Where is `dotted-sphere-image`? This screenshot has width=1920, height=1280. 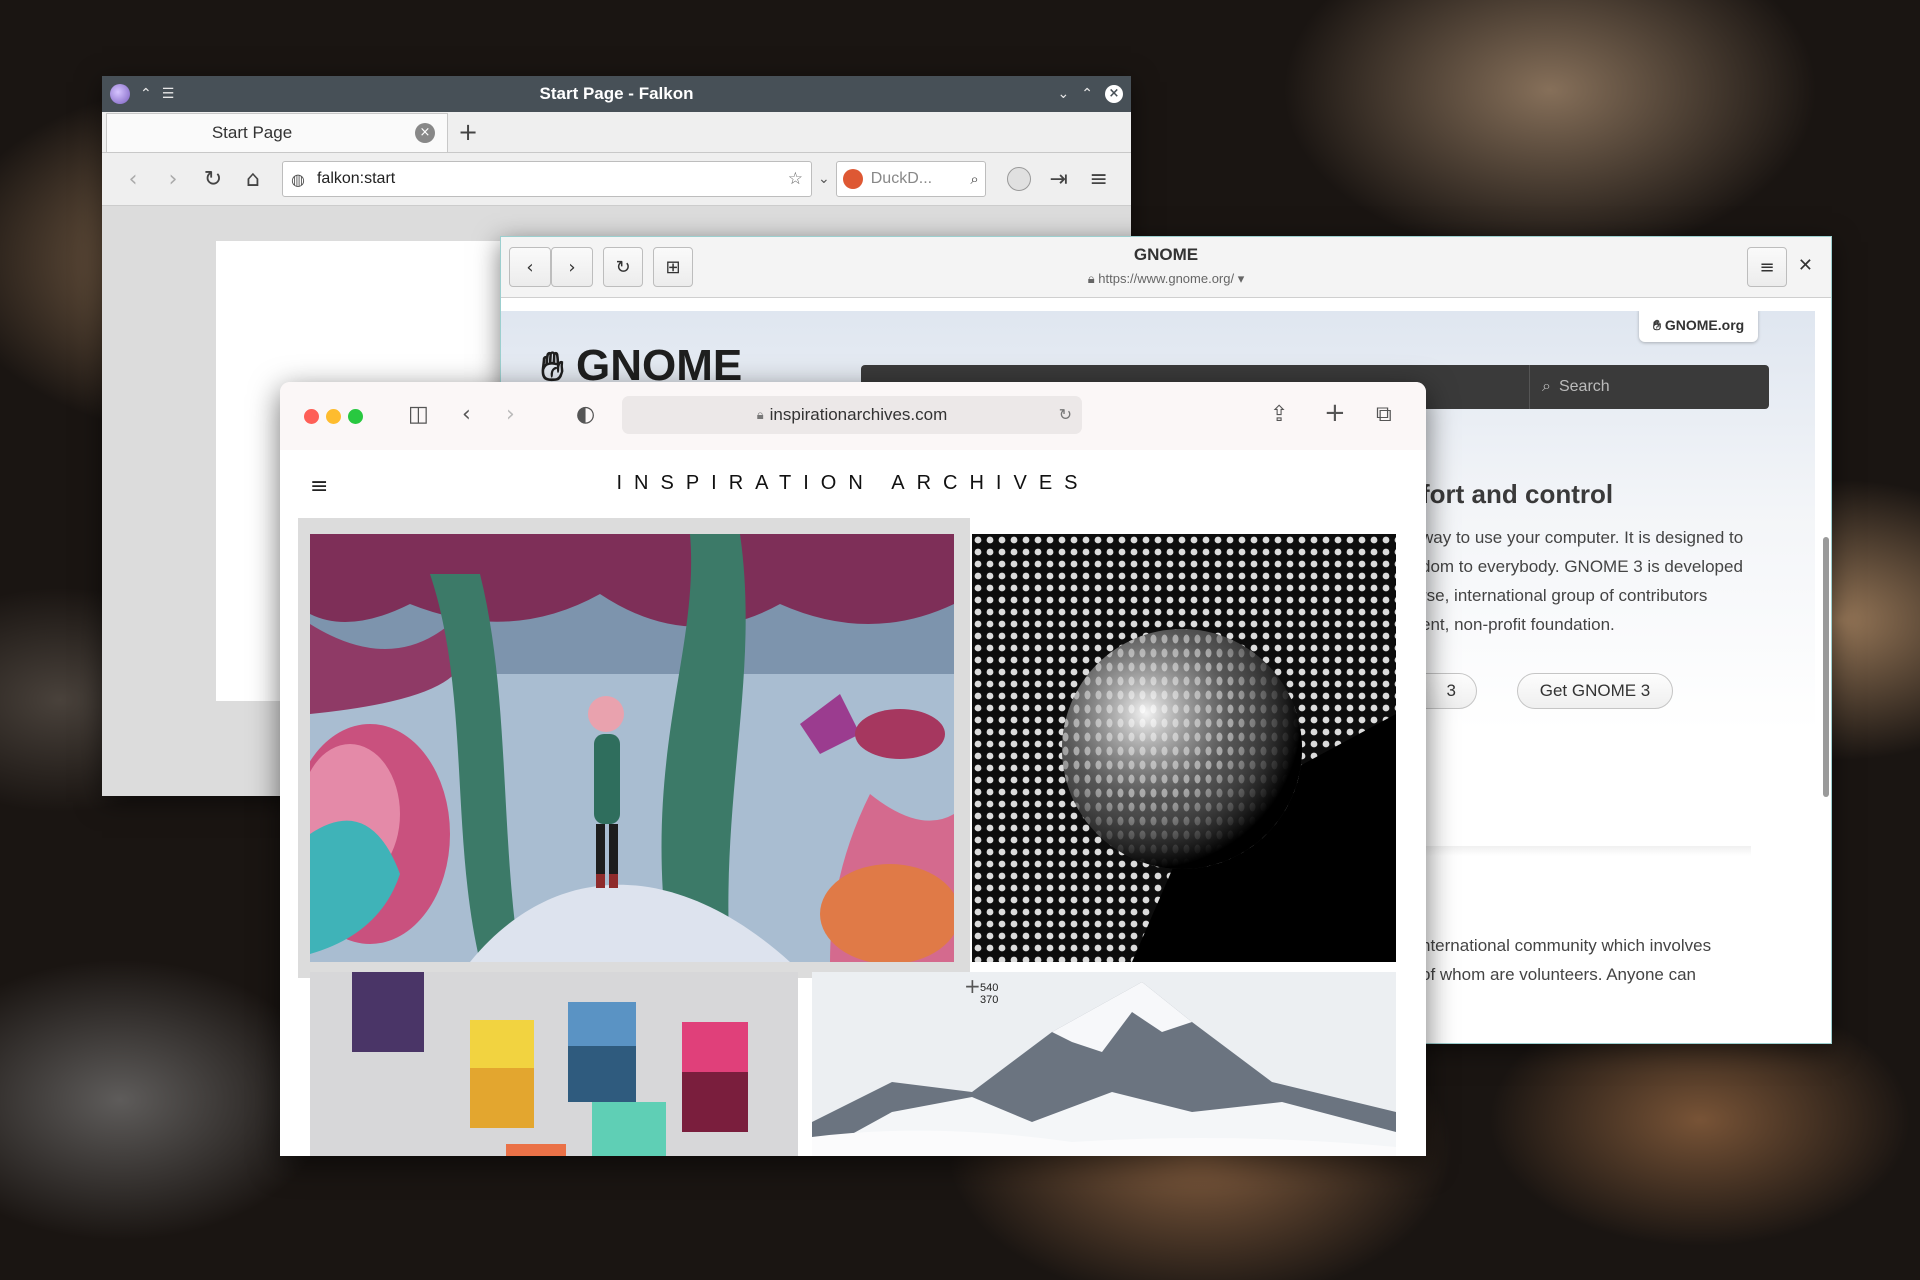
dotted-sphere-image is located at coordinates (1184, 748).